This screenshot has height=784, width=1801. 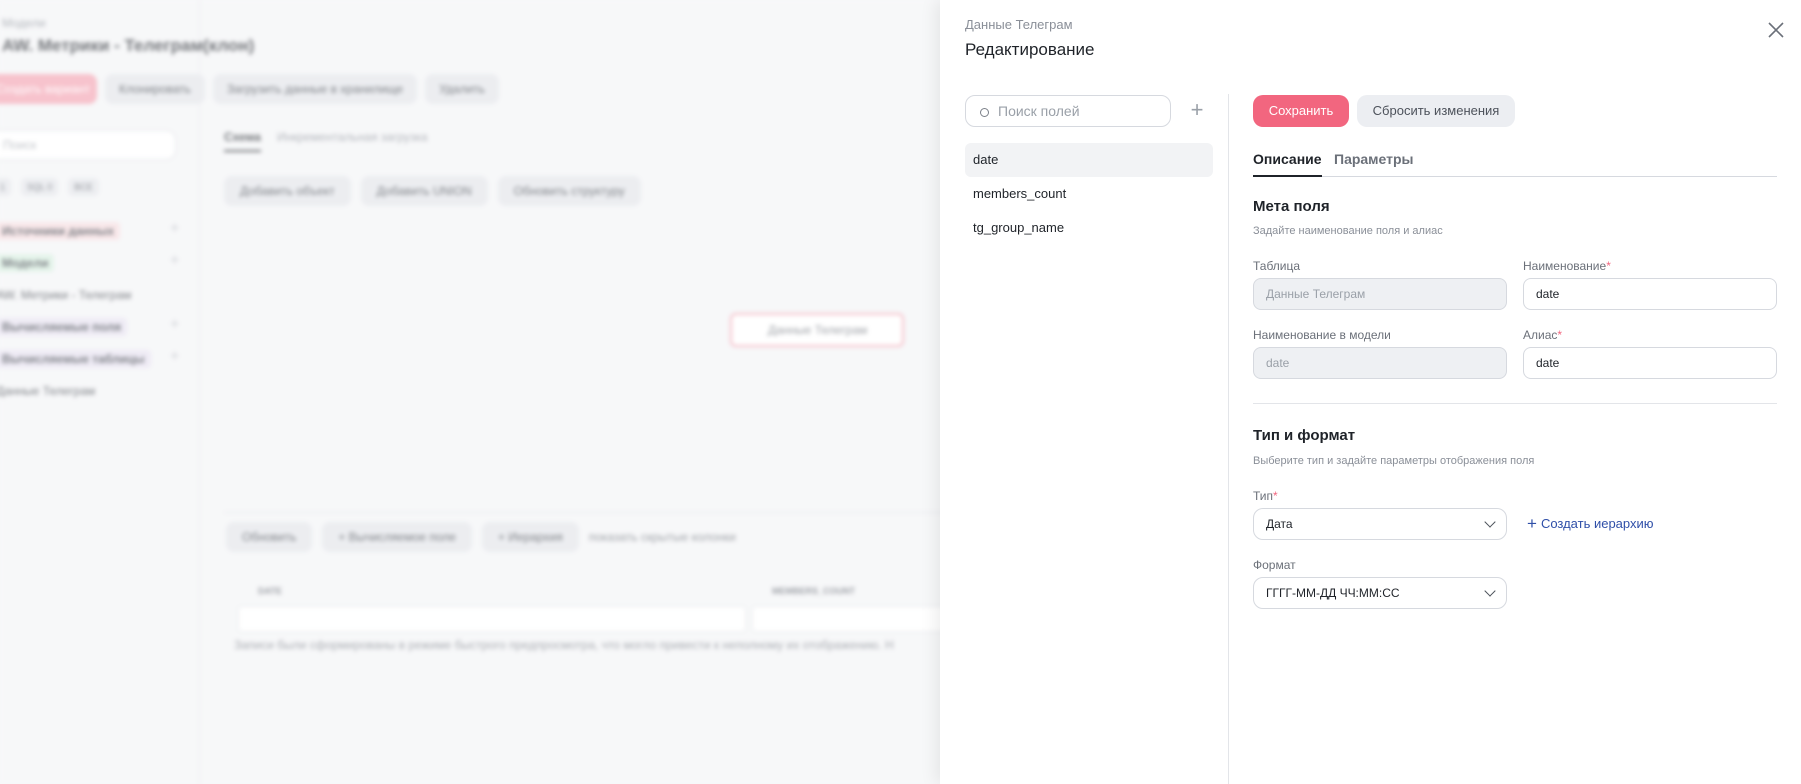 I want to click on create-hierarchy-link: + Создать иерархию, so click(x=1590, y=524).